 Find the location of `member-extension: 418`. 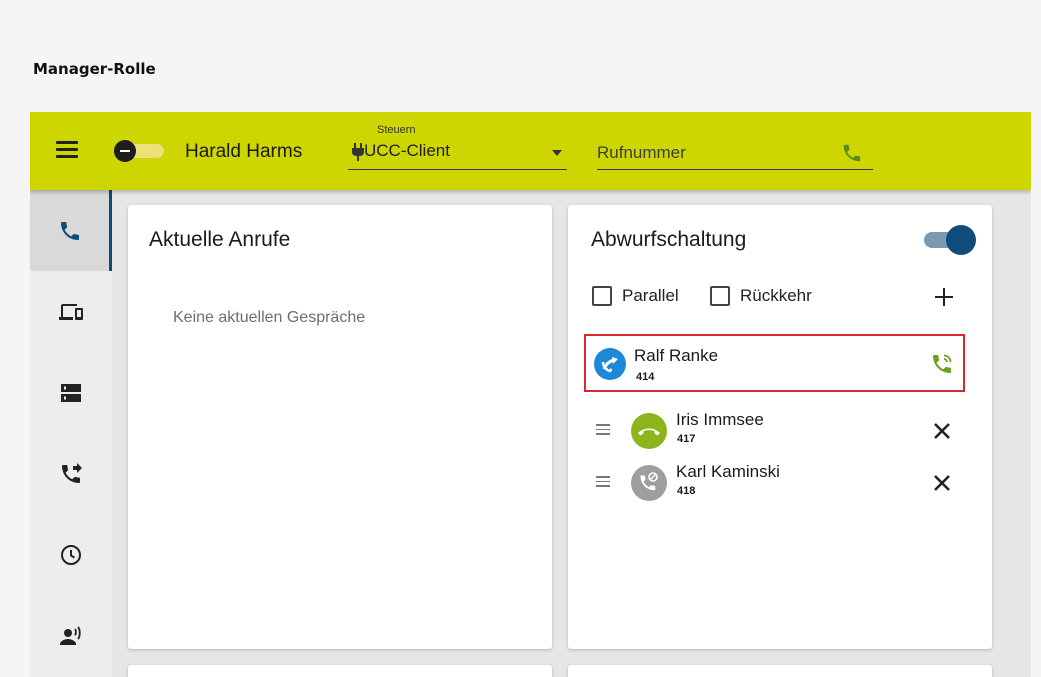

member-extension: 418 is located at coordinates (686, 491).